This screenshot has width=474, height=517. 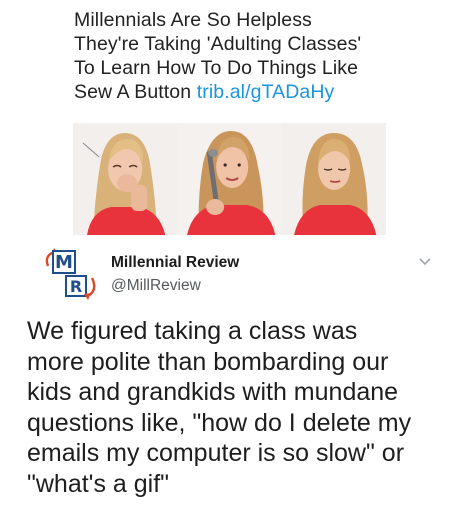 I want to click on article-photo, so click(x=229, y=179).